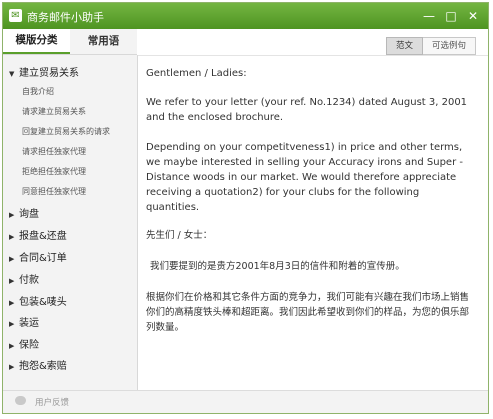 This screenshot has height=419, width=493. What do you see at coordinates (29, 345) in the screenshot?
I see `category-label: 保险` at bounding box center [29, 345].